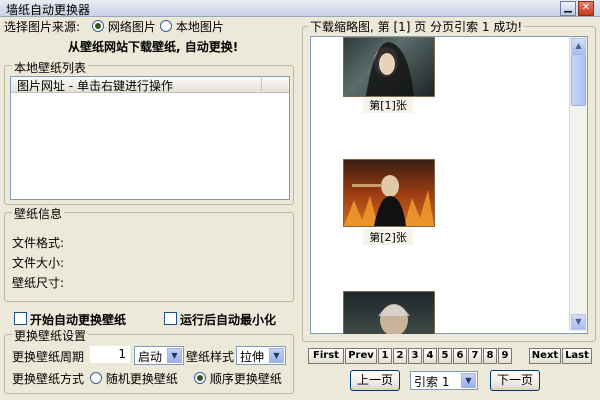 This screenshot has width=600, height=400. What do you see at coordinates (50, 335) in the screenshot?
I see `settings-group-label: 更换壁纸设置` at bounding box center [50, 335].